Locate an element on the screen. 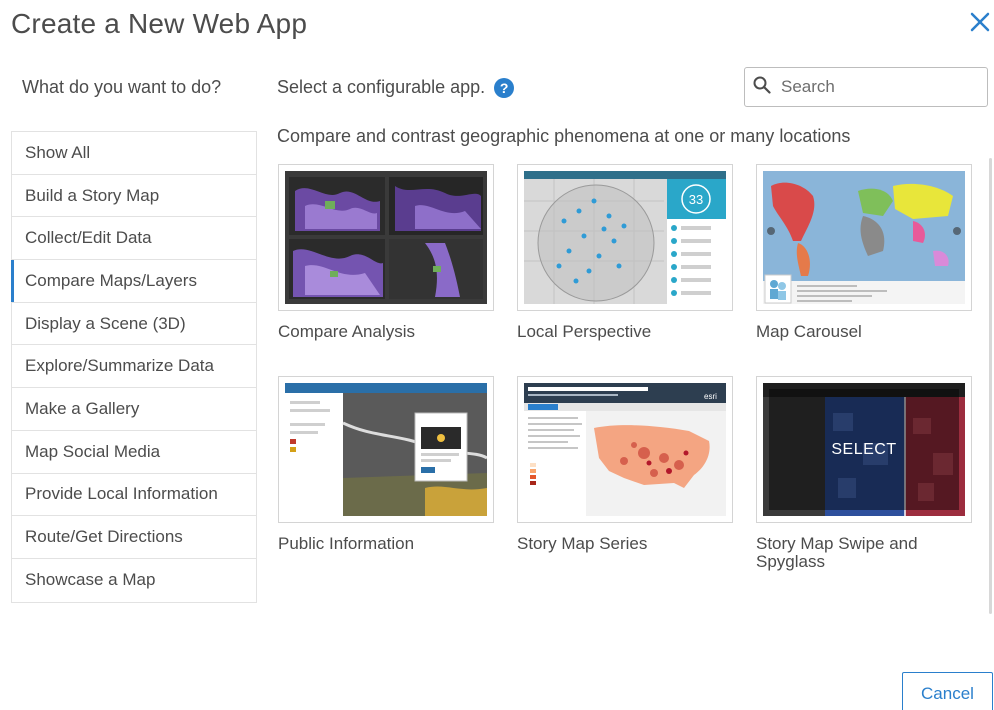 This screenshot has width=994, height=710. select-heading: Select a configurable app. is located at coordinates (381, 87).